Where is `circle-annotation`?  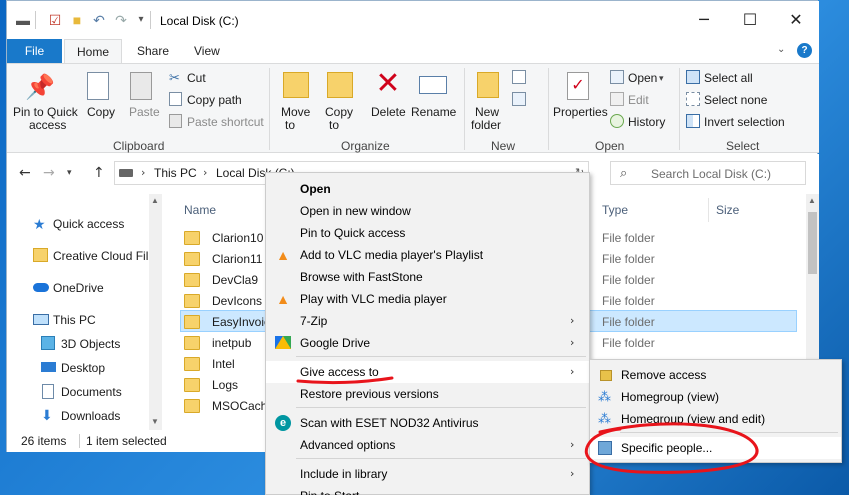 circle-annotation is located at coordinates (671, 448).